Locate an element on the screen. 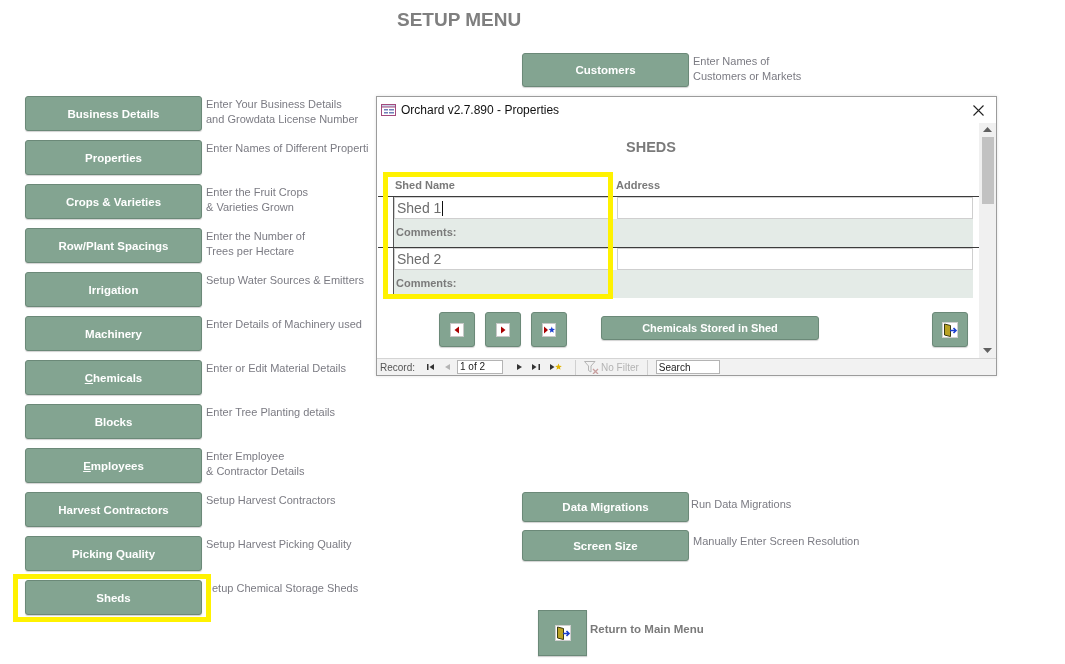 This screenshot has width=1065, height=664. menu-description: Enter Names of Different Properti is located at coordinates (287, 148).